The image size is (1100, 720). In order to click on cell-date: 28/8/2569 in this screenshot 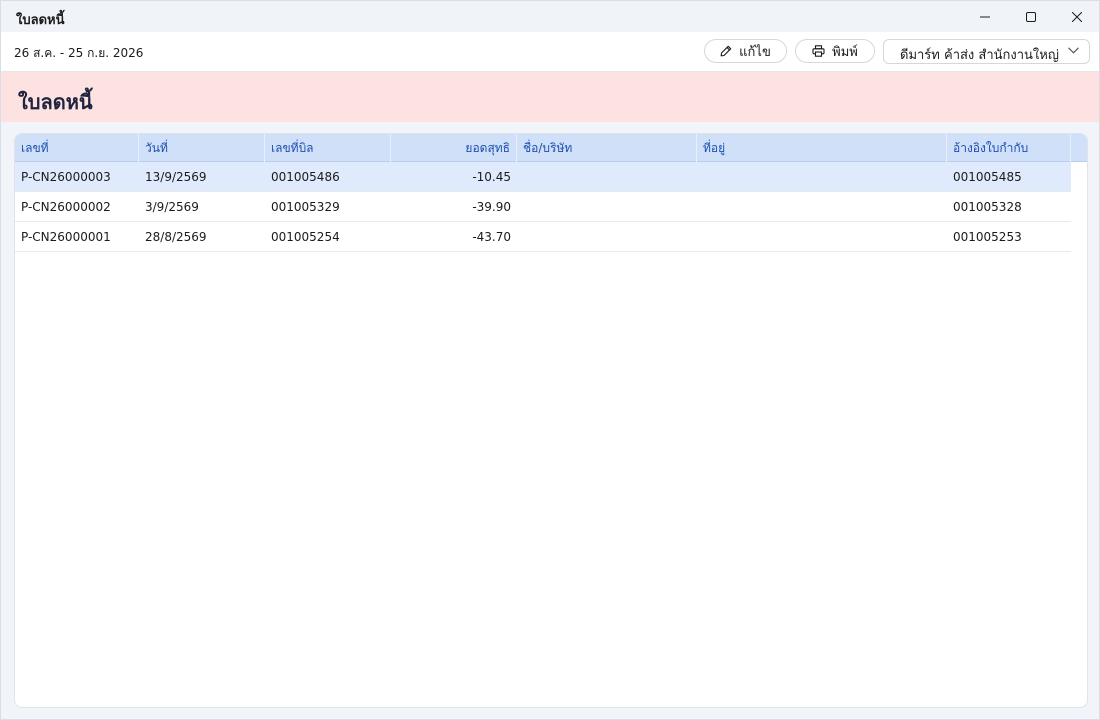, I will do `click(176, 237)`.